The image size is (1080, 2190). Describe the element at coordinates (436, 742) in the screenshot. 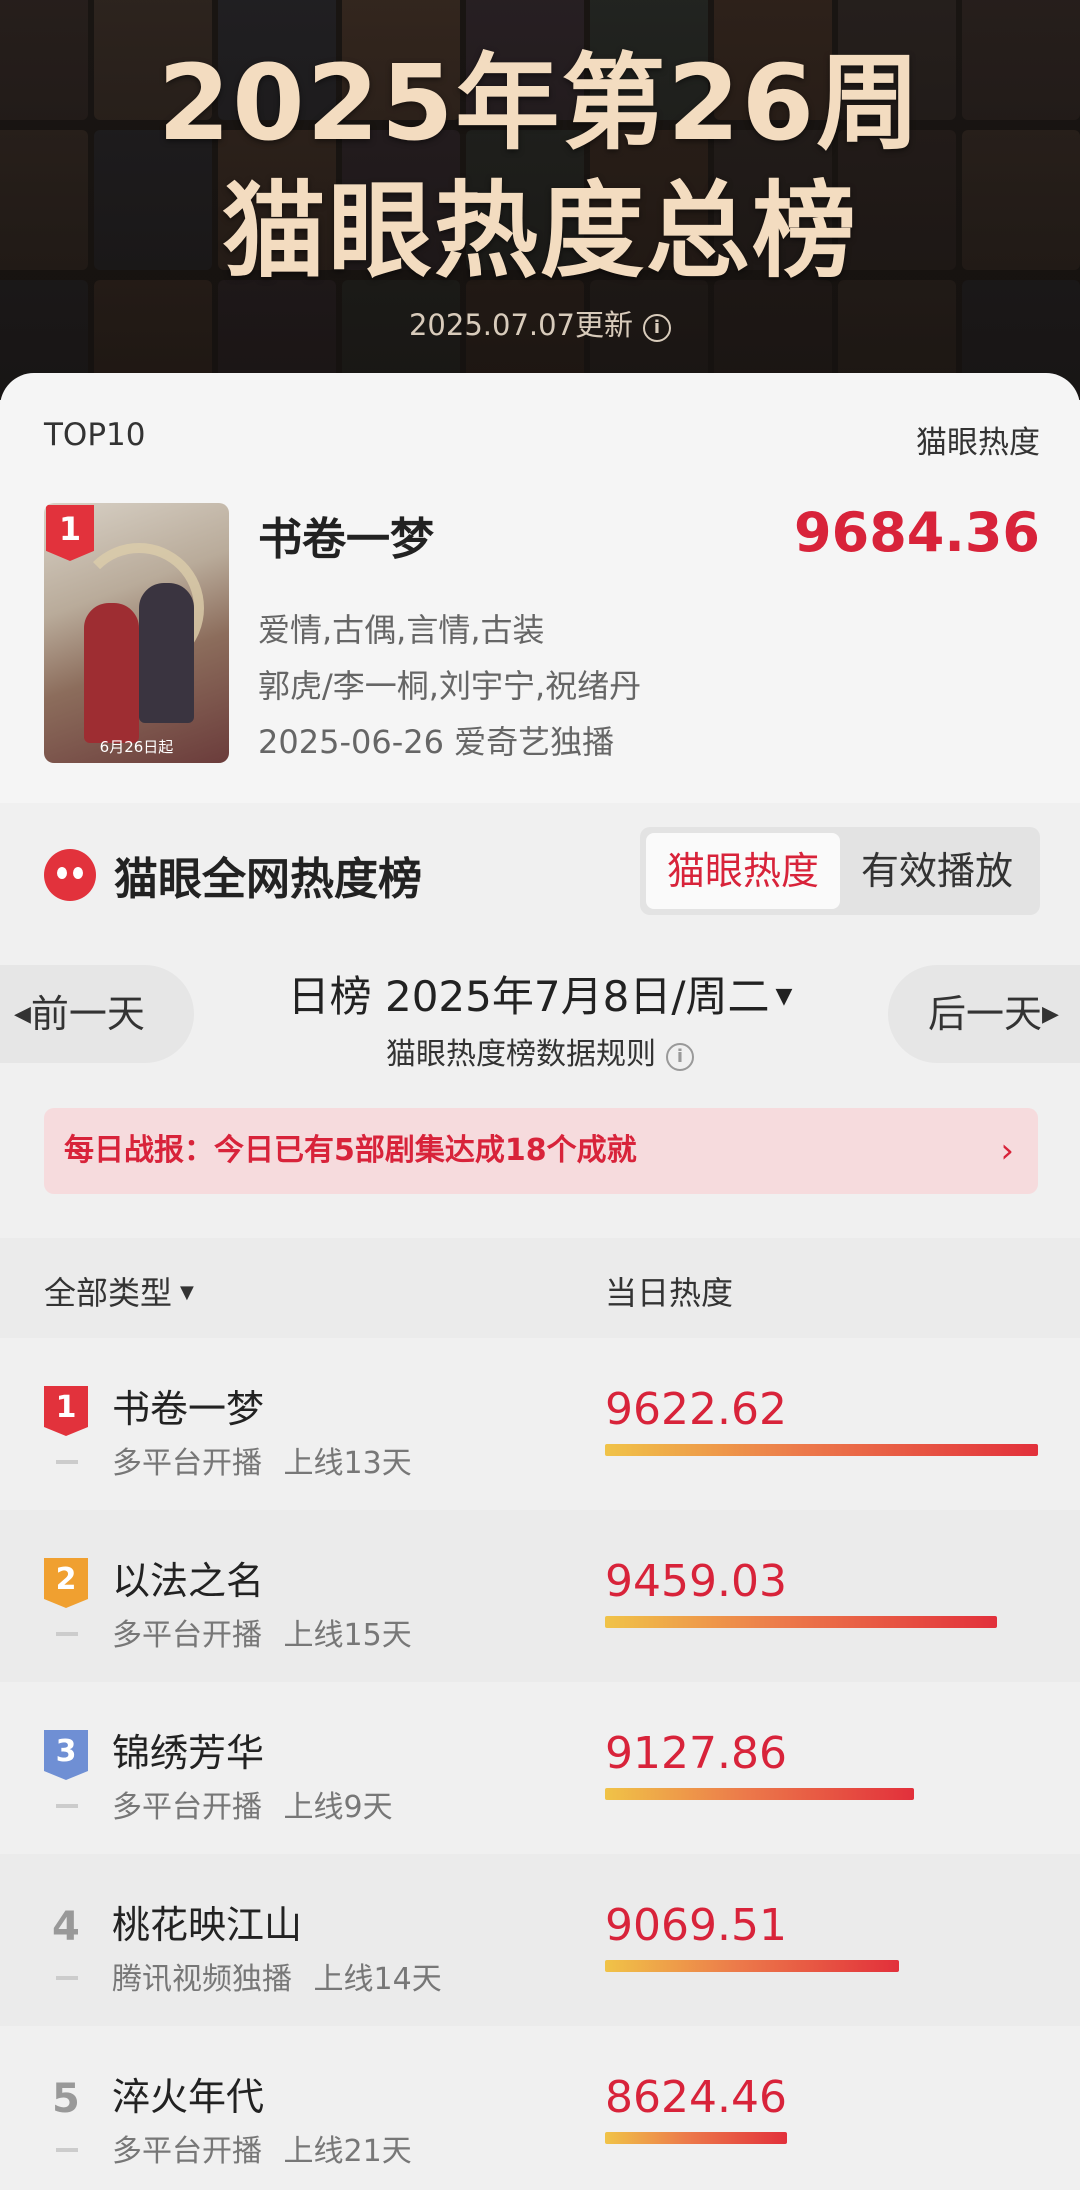

I see `show-release: 2025-06-26 爱奇艺独播` at that location.